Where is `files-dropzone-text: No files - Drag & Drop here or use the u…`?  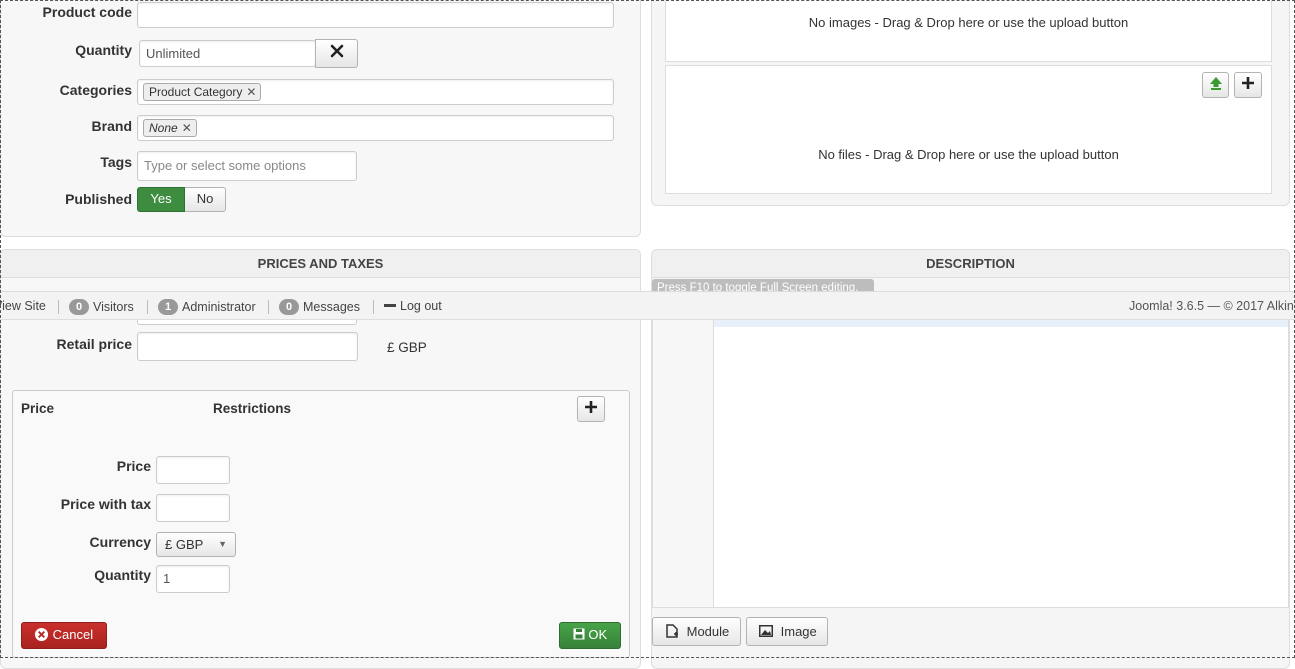
files-dropzone-text: No files - Drag & Drop here or use the u… is located at coordinates (968, 154).